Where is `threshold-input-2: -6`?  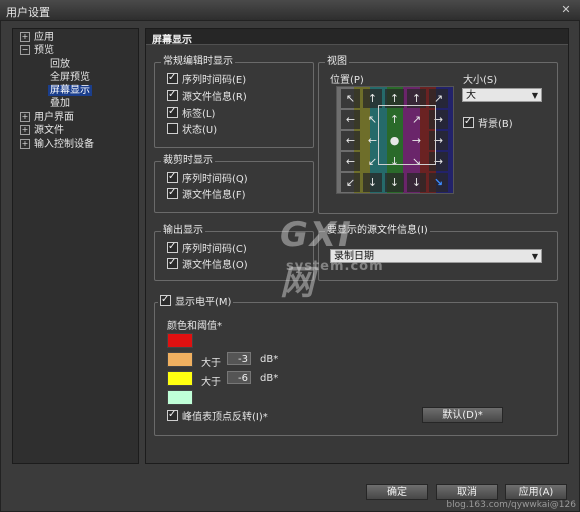 threshold-input-2: -6 is located at coordinates (239, 377).